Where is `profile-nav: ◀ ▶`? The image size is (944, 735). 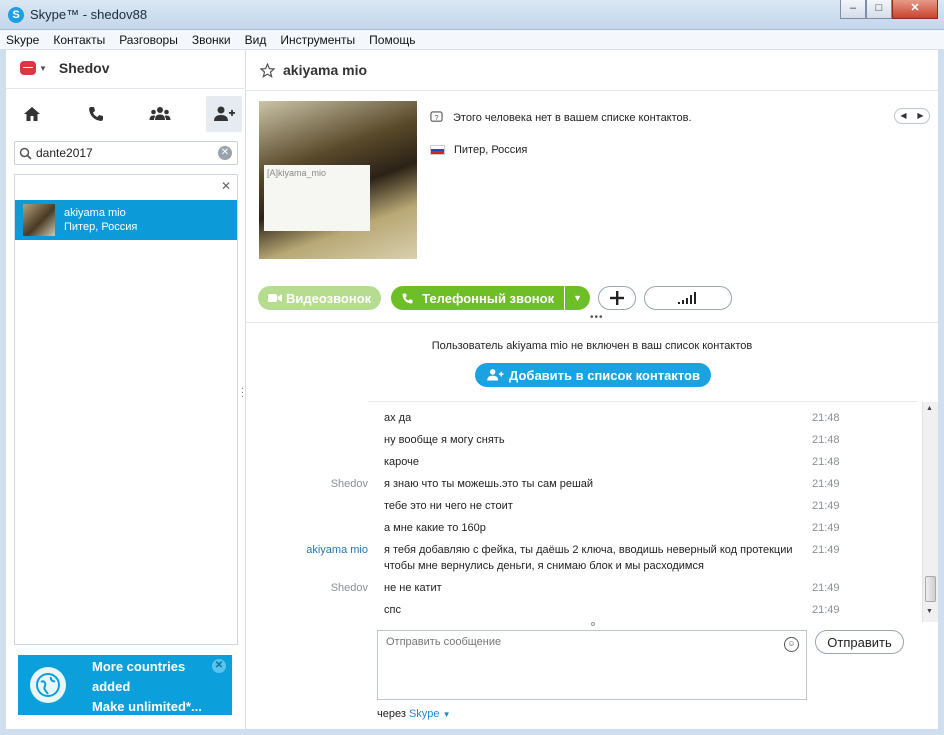 profile-nav: ◀ ▶ is located at coordinates (912, 116).